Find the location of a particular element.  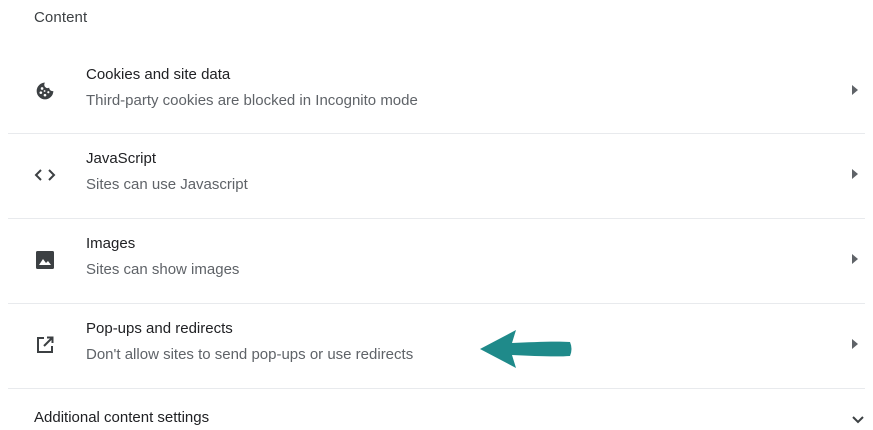

row-subtitle: Sites can use Javascript is located at coordinates (167, 184).